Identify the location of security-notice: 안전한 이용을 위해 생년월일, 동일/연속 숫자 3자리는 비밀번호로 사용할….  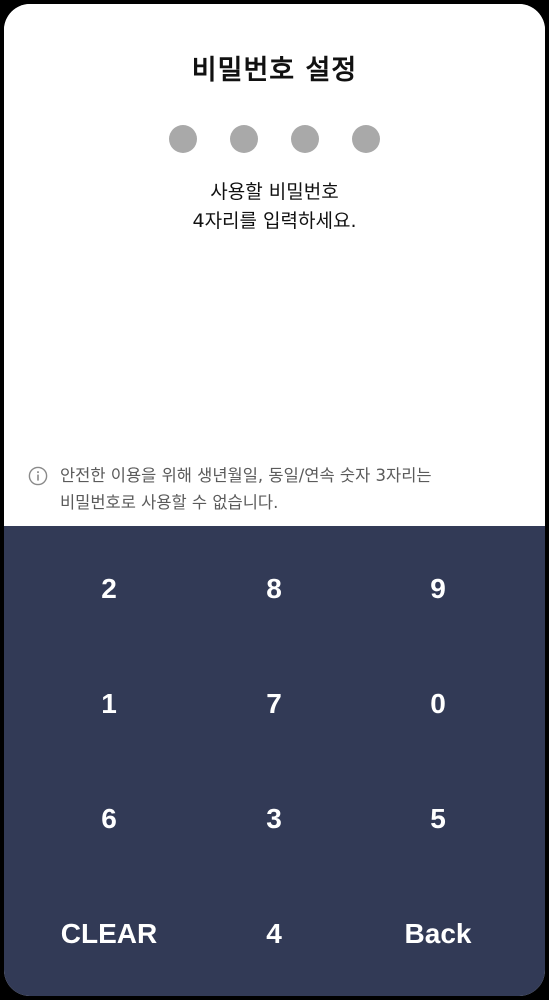
(278, 489).